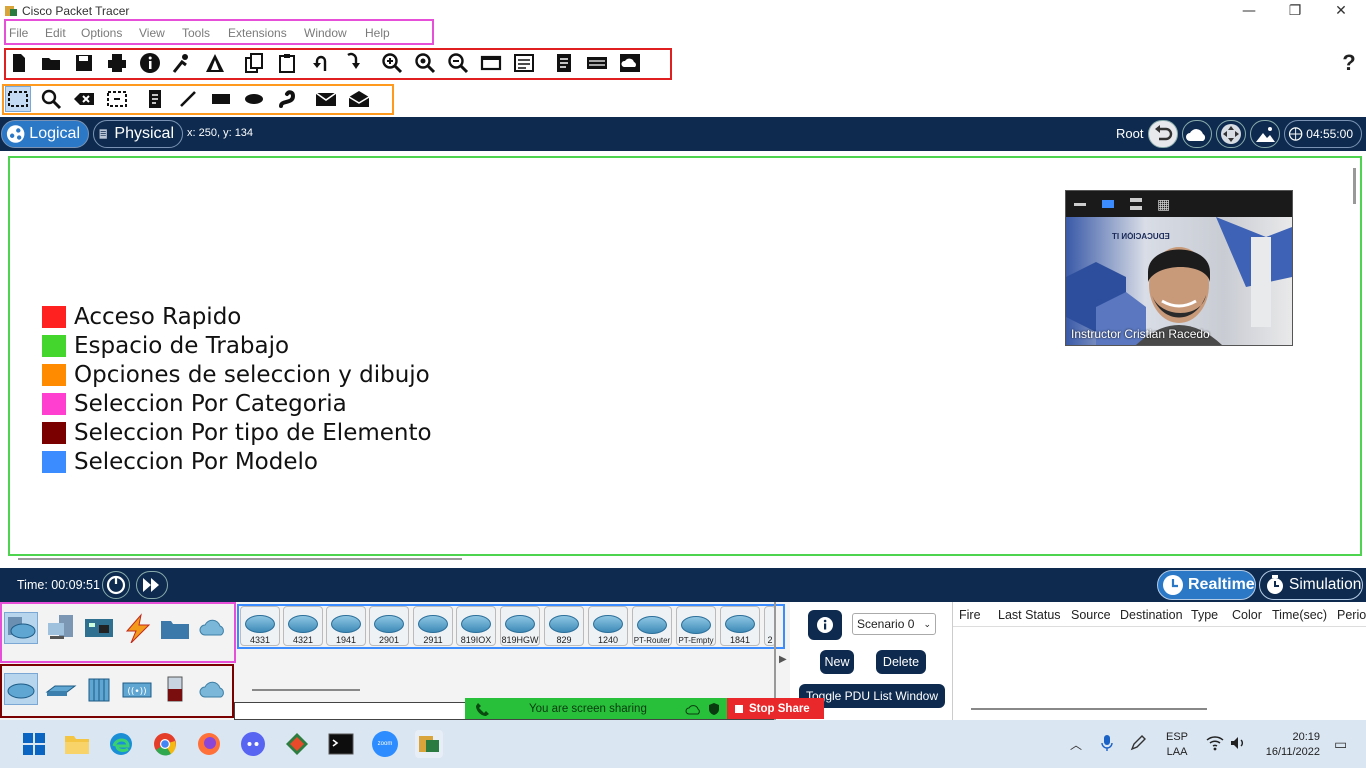 The width and height of the screenshot is (1366, 768). I want to click on zoom-button: zoom, so click(385, 744).